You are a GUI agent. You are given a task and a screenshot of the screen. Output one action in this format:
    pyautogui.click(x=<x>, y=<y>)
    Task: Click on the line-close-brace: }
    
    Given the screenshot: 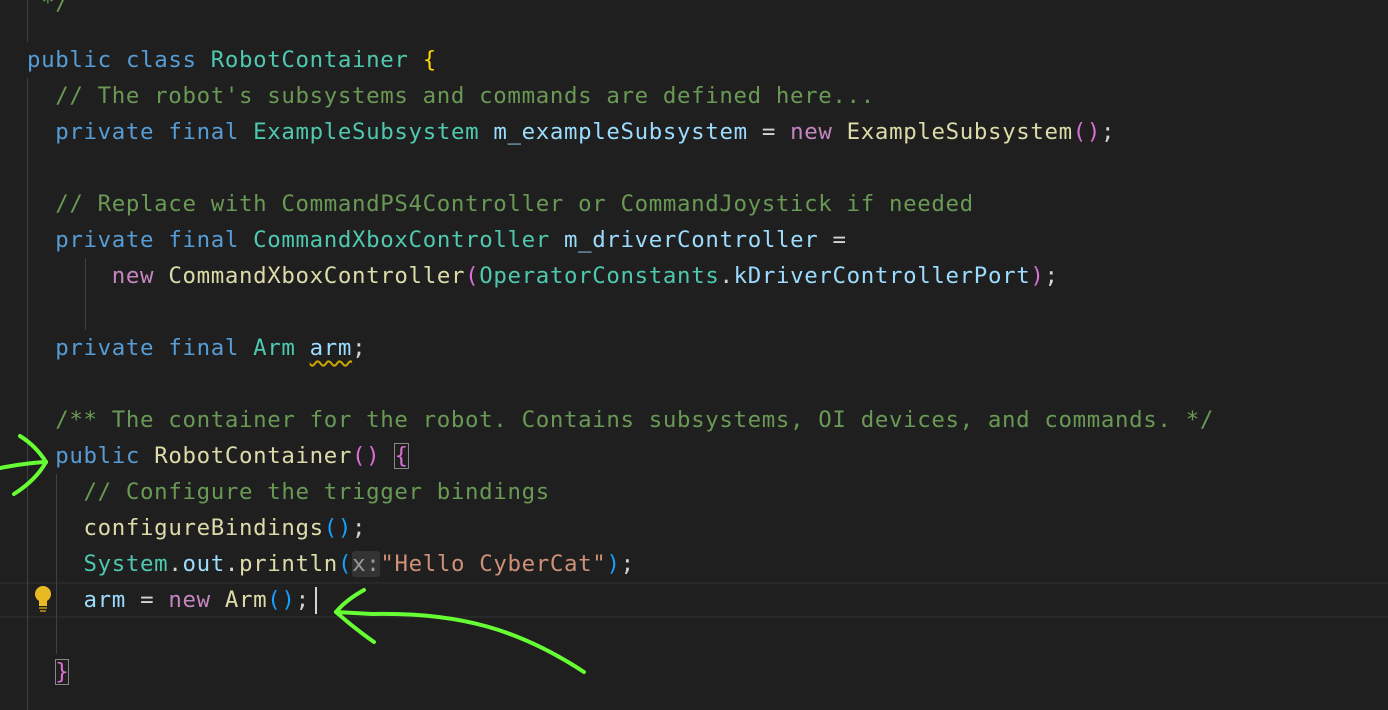 What is the action you would take?
    pyautogui.click(x=48, y=672)
    